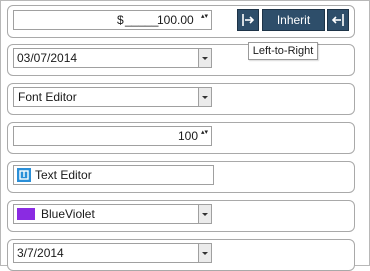  Describe the element at coordinates (120, 20) in the screenshot. I see `currency-symbol: $` at that location.